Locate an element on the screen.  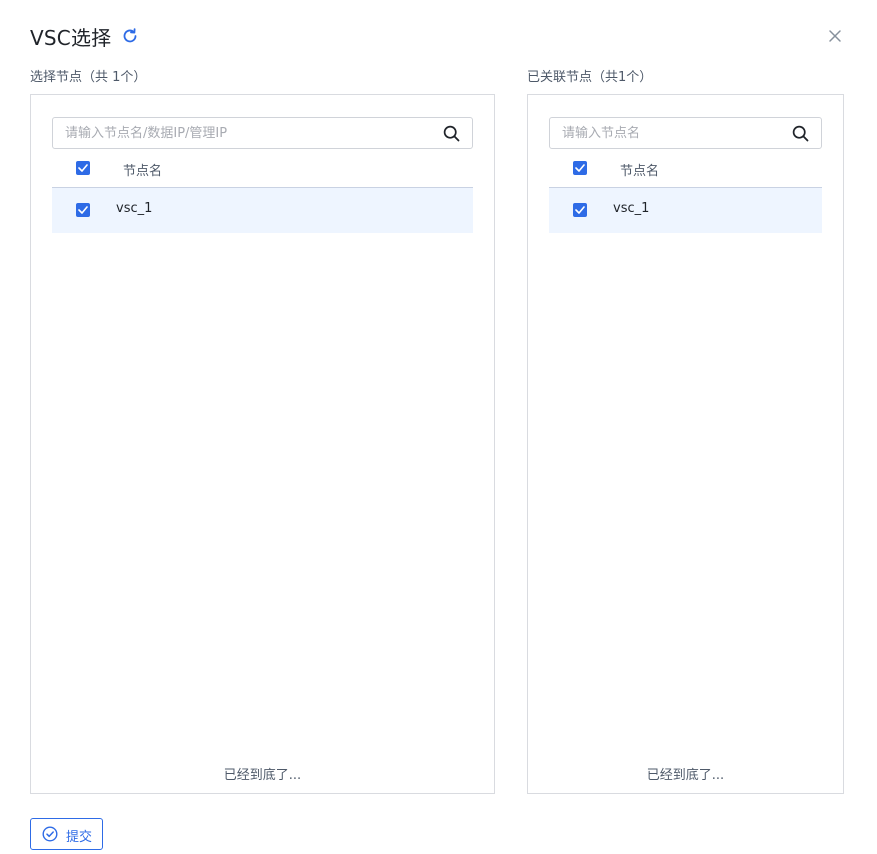
left-node-table: 节点名 vsc_1 is located at coordinates (262, 192).